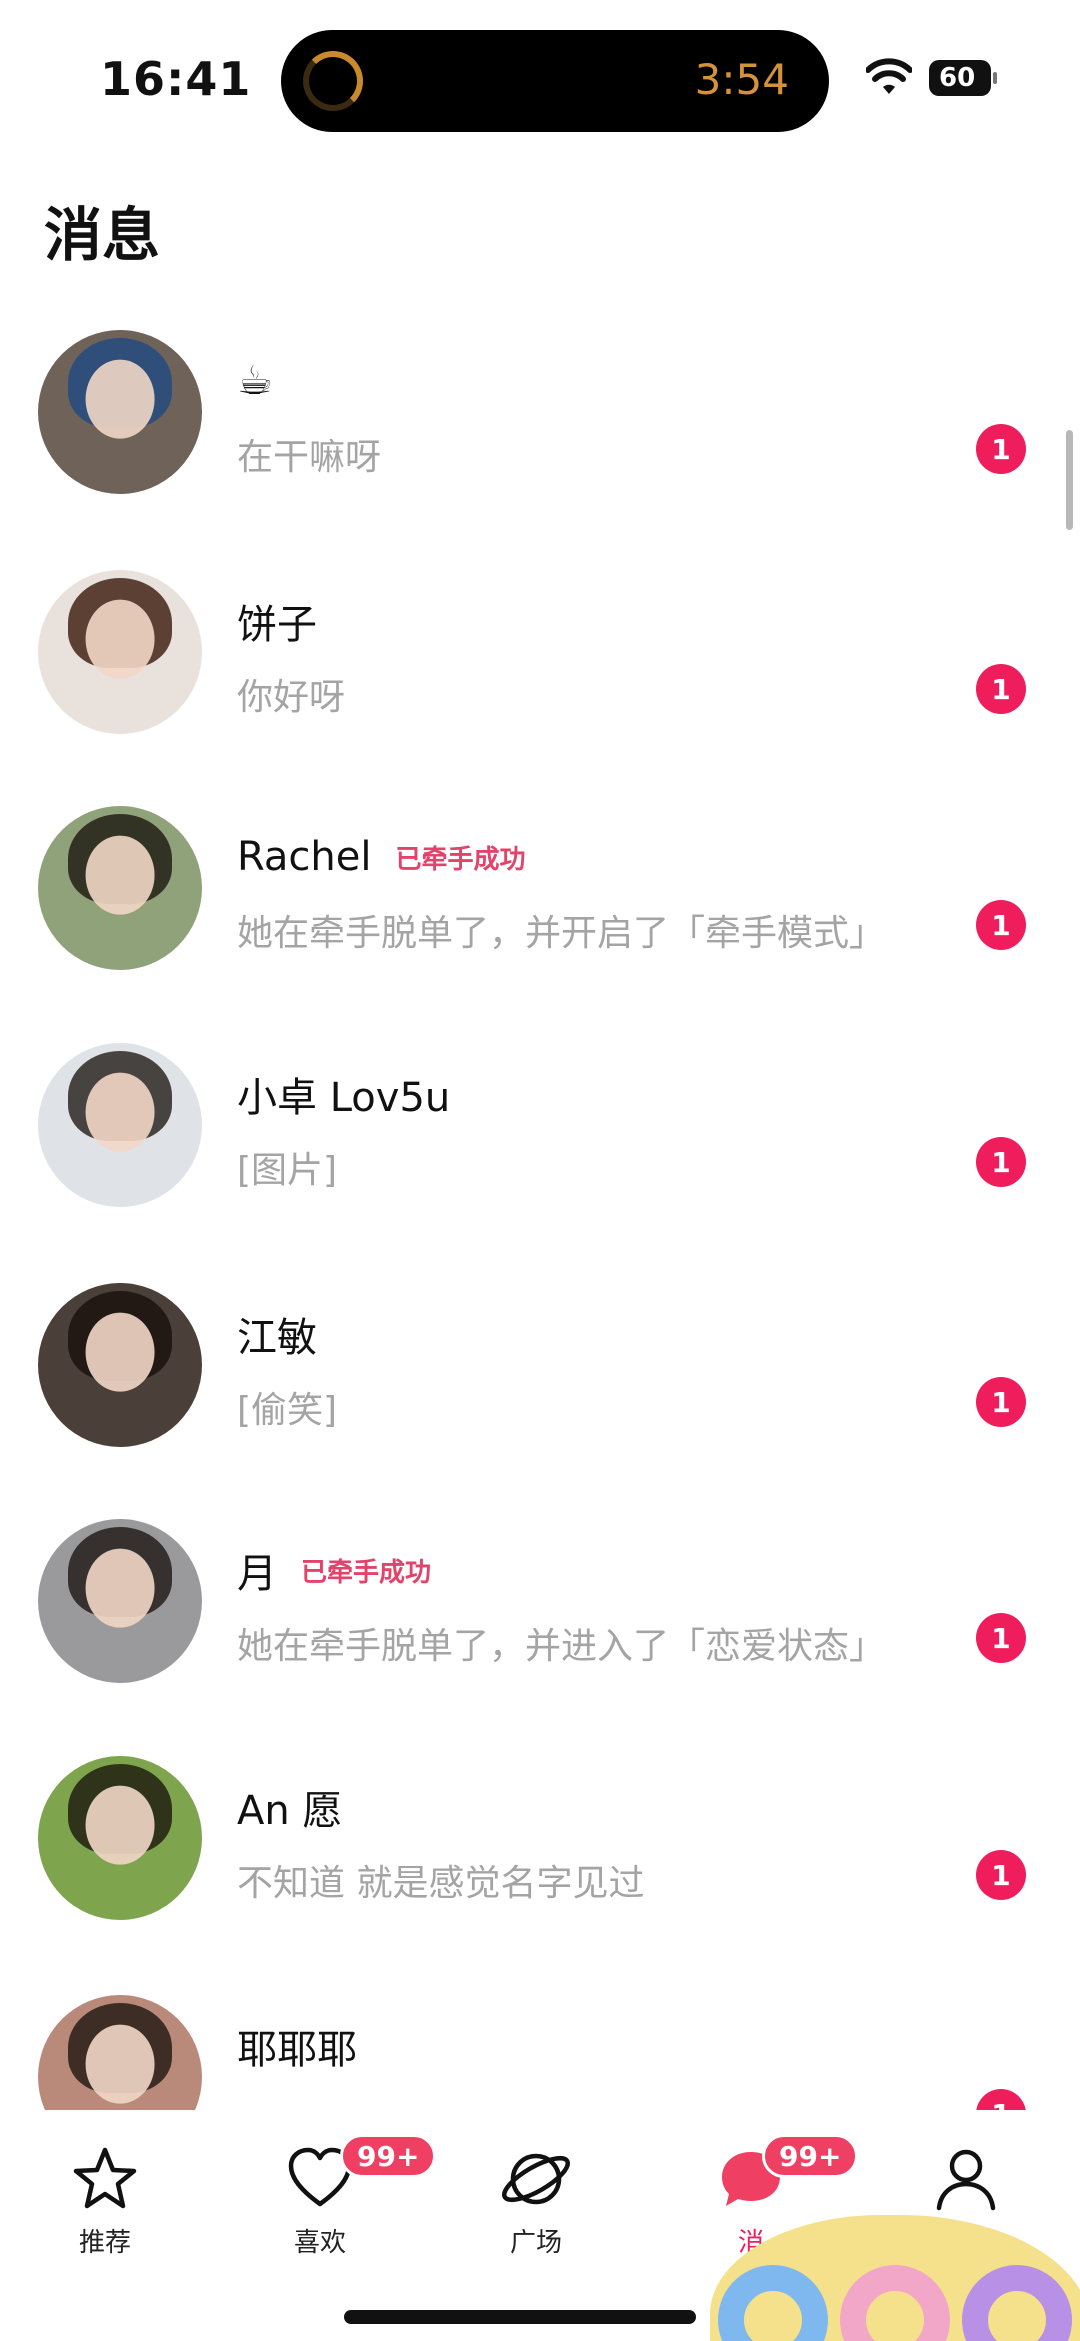  Describe the element at coordinates (561, 933) in the screenshot. I see `message-preview: 她在牵手脱单了，并开启了「牵手模式」` at that location.